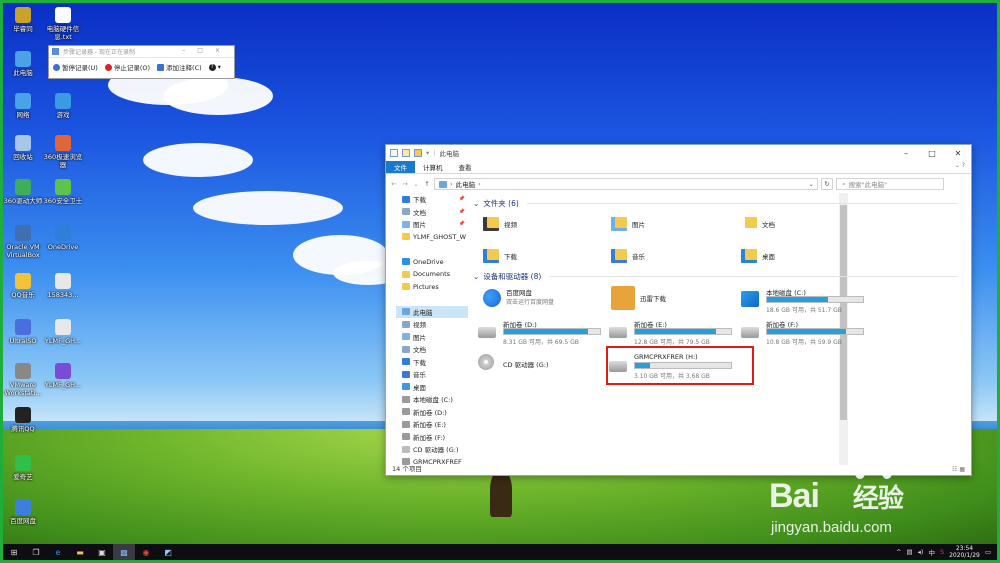 This screenshot has height=563, width=1000. Describe the element at coordinates (427, 184) in the screenshot. I see `up-button: ↑` at that location.